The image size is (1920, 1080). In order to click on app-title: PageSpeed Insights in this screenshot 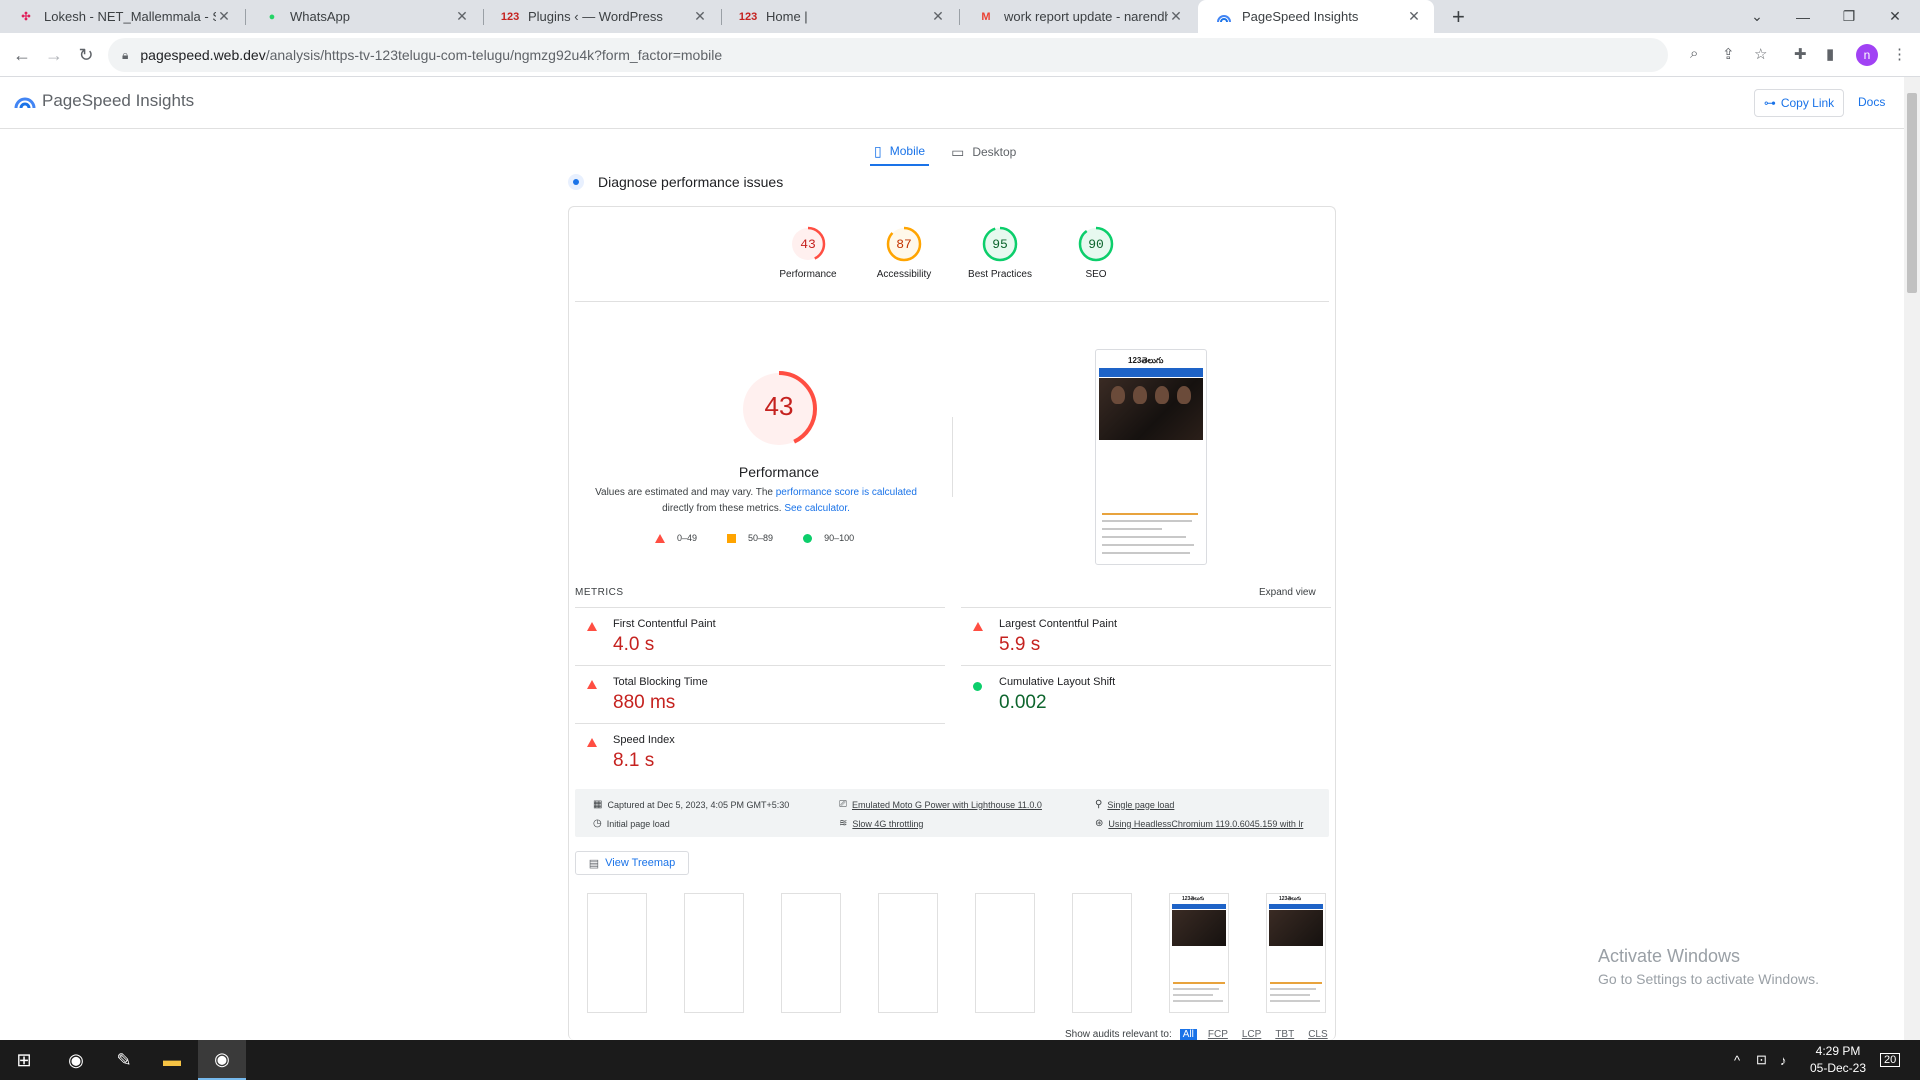, I will do `click(118, 100)`.